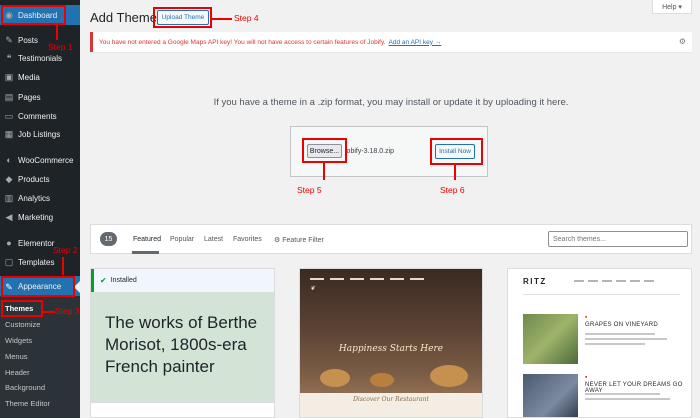 The width and height of the screenshot is (700, 418). Describe the element at coordinates (247, 239) in the screenshot. I see `tab-favorites: Favorites` at that location.